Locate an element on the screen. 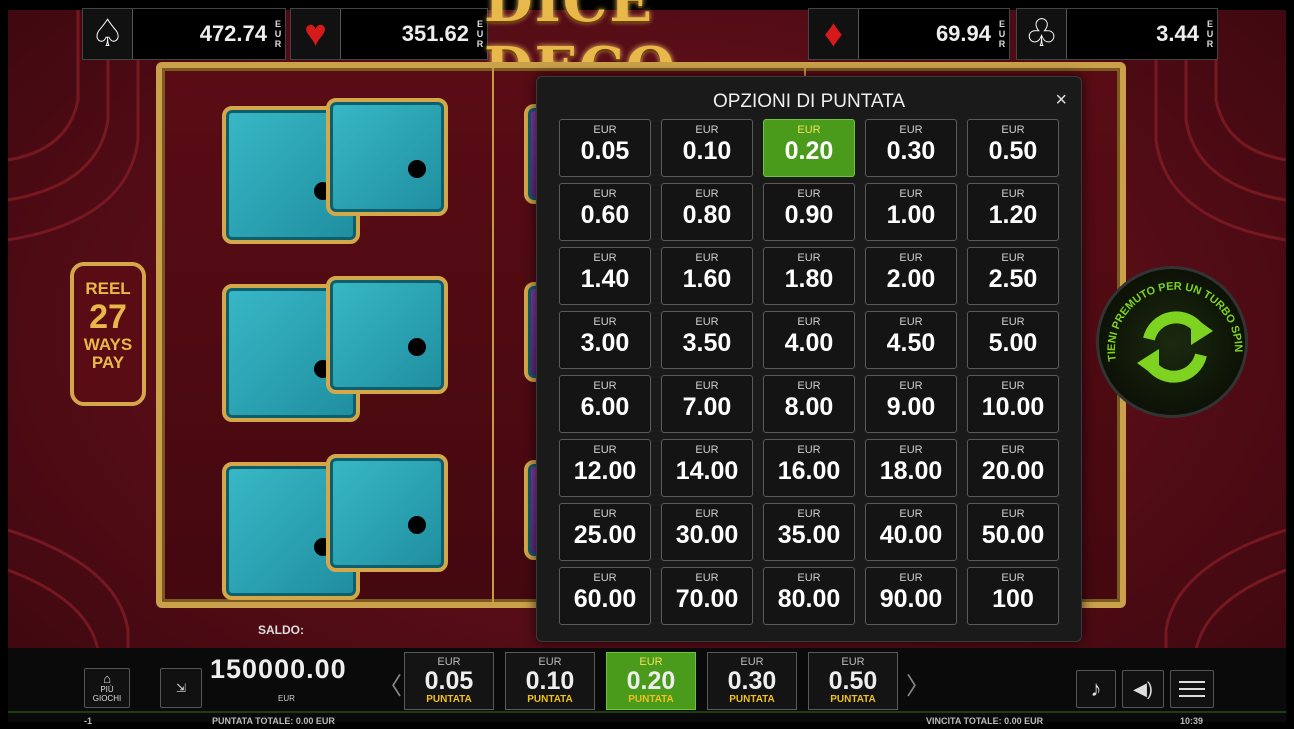  bet-option-button: EUR 35.00 is located at coordinates (809, 532).